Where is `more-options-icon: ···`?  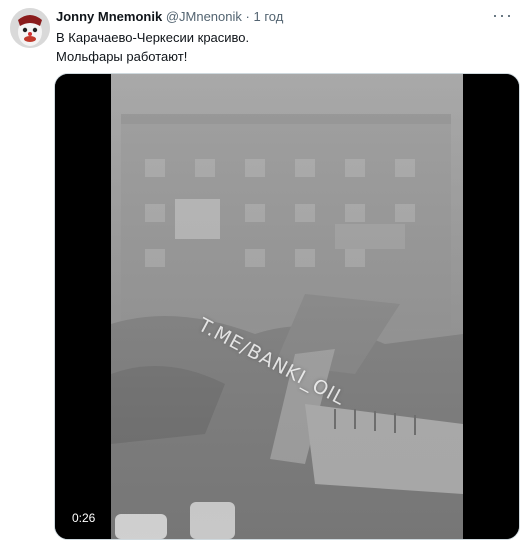 more-options-icon: ··· is located at coordinates (502, 15).